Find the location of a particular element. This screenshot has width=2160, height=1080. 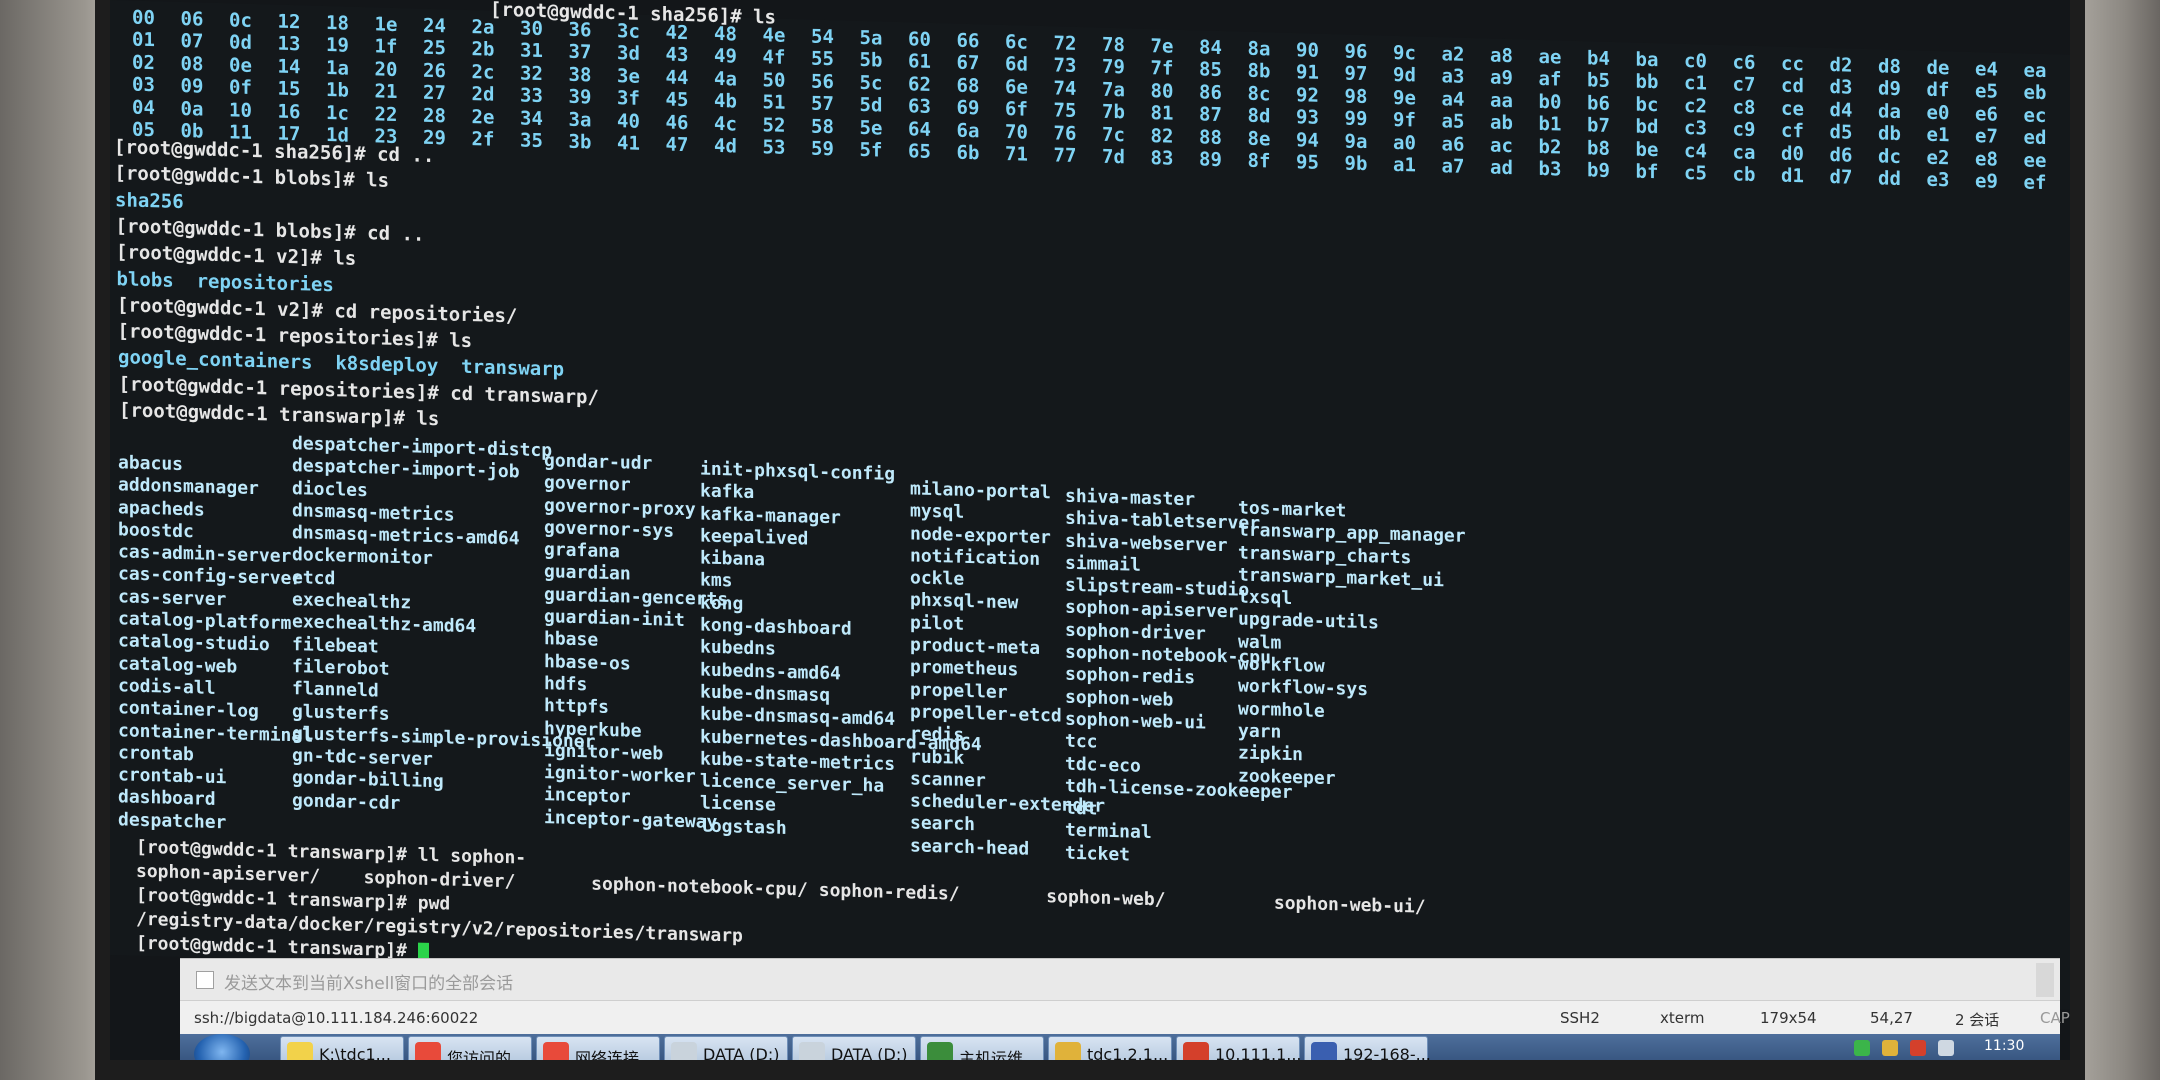

hex-dir-entry: eb is located at coordinates (2035, 93).